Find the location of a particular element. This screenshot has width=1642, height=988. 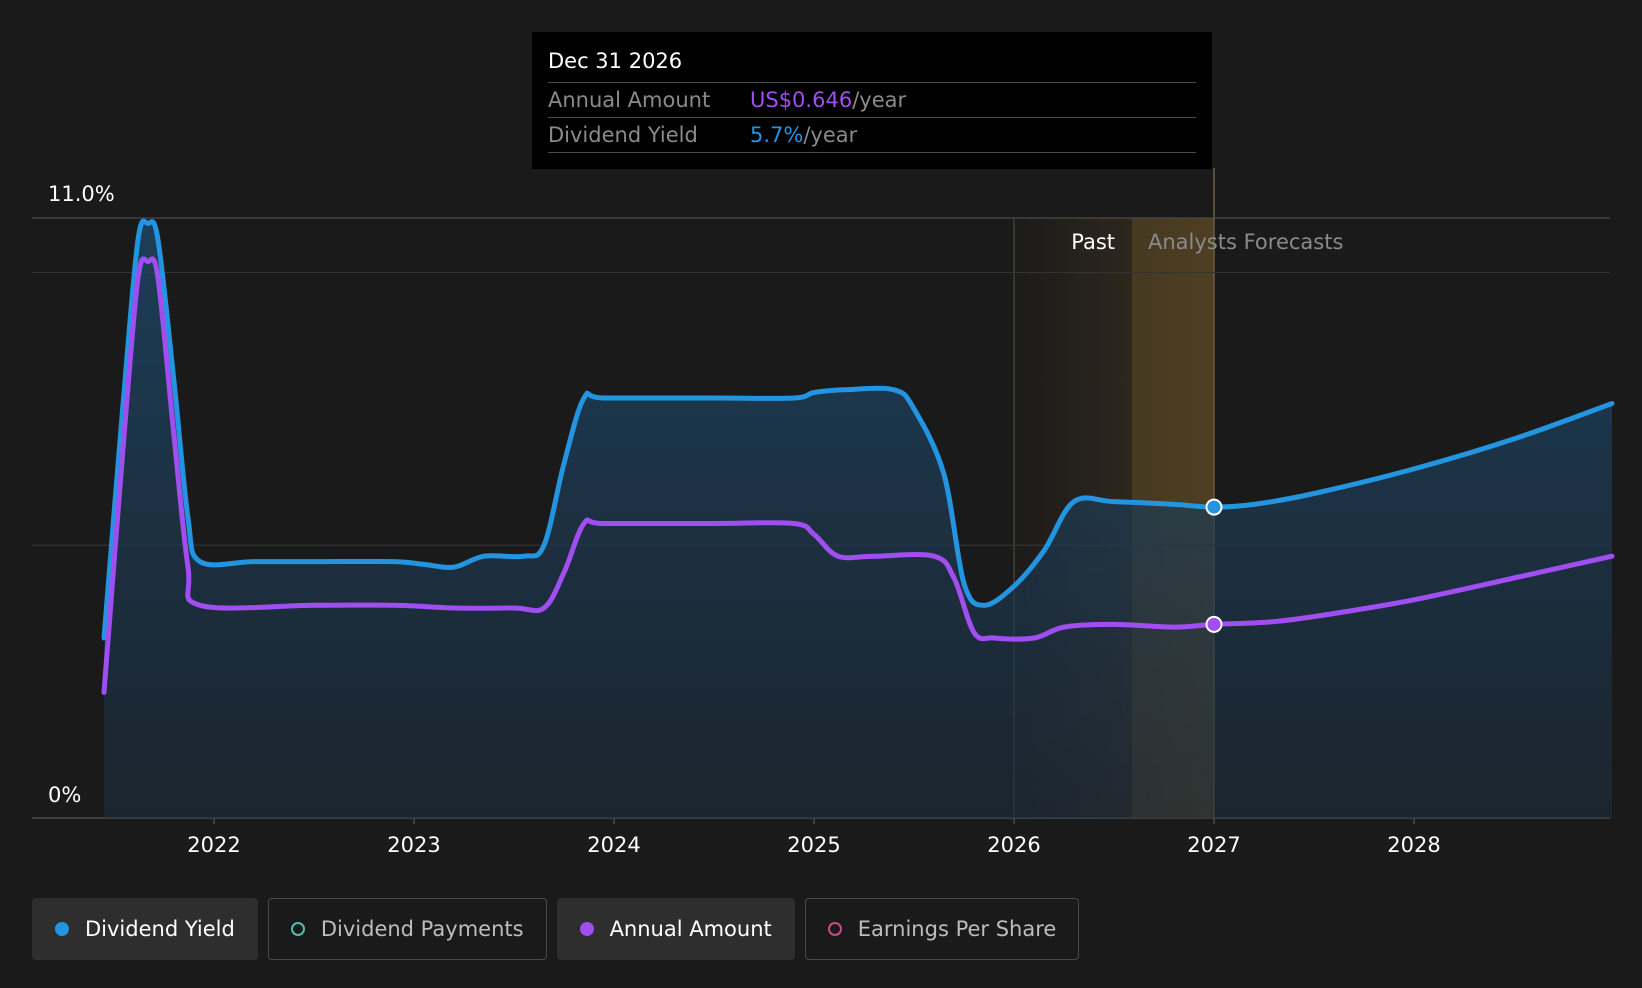

tooltip-yield-value: 5.7% is located at coordinates (777, 135).